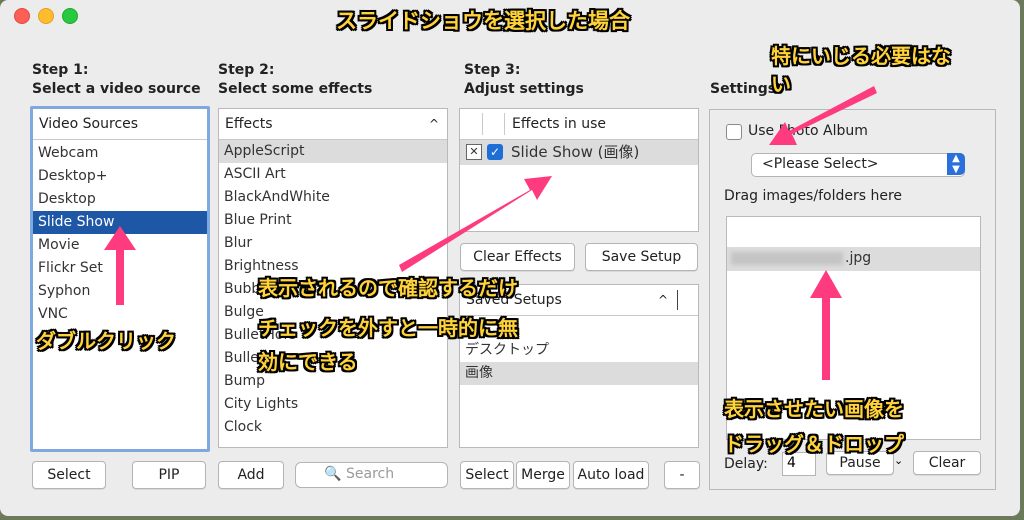  What do you see at coordinates (120, 314) in the screenshot?
I see `list-item: VNC` at bounding box center [120, 314].